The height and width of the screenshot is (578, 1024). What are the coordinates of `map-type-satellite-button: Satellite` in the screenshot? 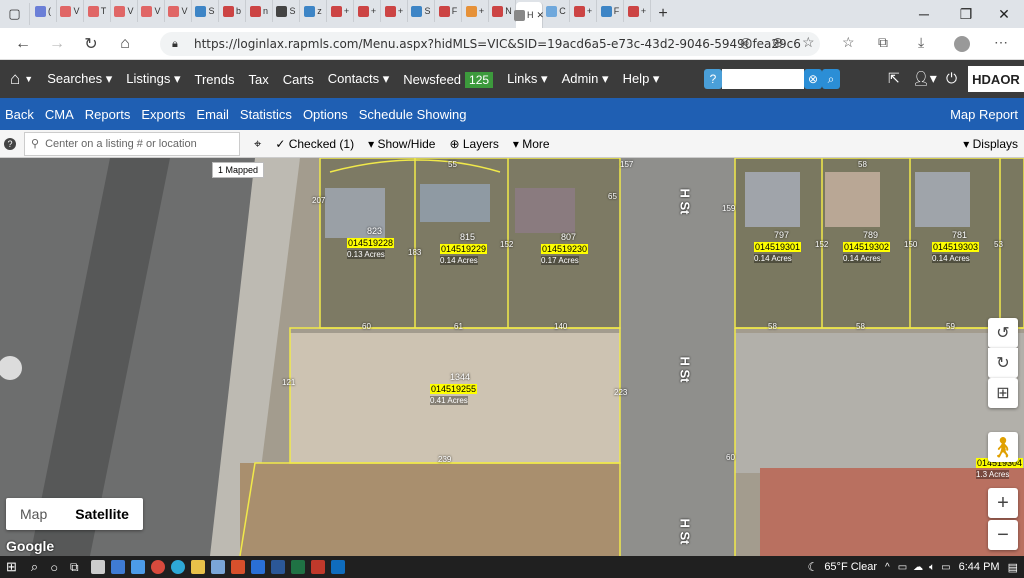 It's located at (102, 514).